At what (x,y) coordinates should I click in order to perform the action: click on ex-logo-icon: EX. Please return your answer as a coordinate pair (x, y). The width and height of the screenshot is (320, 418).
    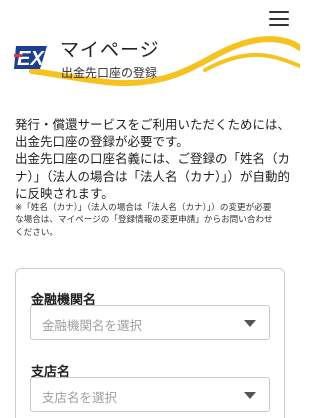
    Looking at the image, I should click on (30, 58).